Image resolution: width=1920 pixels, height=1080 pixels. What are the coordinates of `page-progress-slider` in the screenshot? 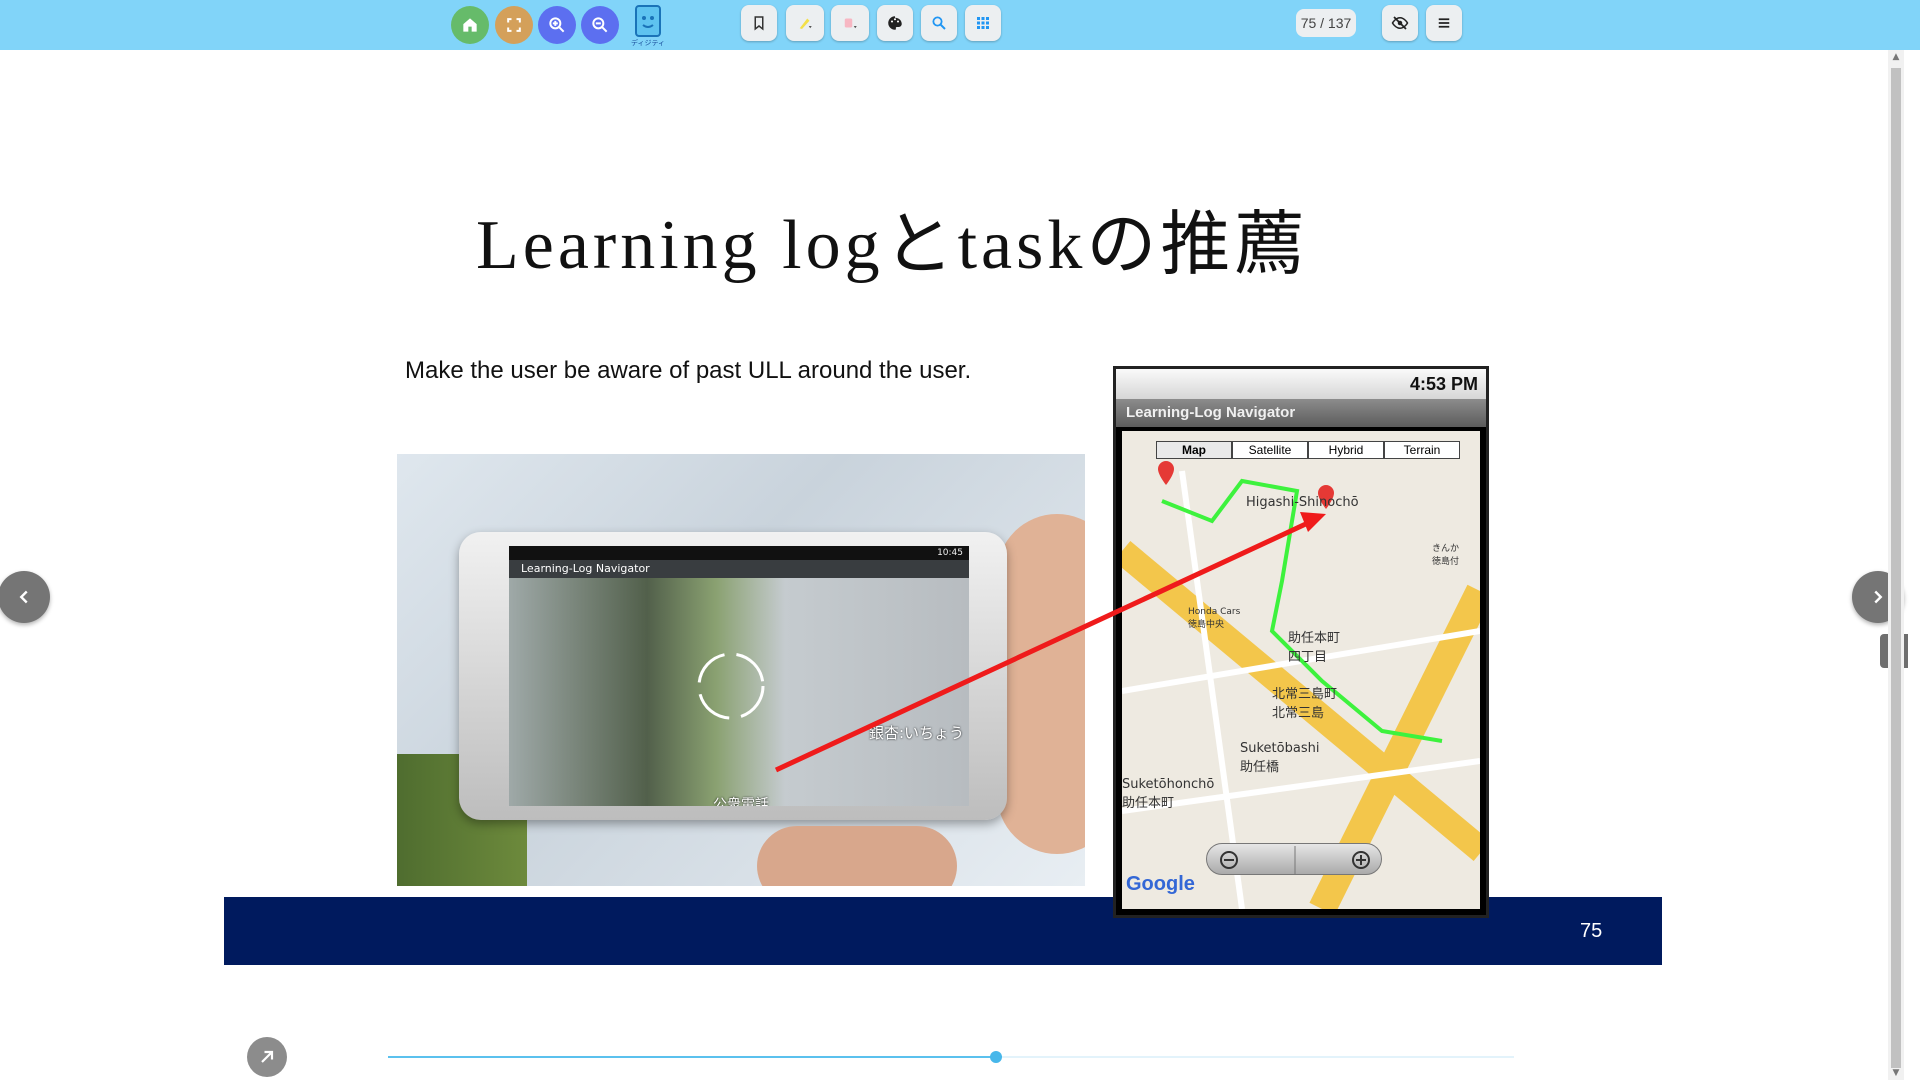 It's located at (951, 1057).